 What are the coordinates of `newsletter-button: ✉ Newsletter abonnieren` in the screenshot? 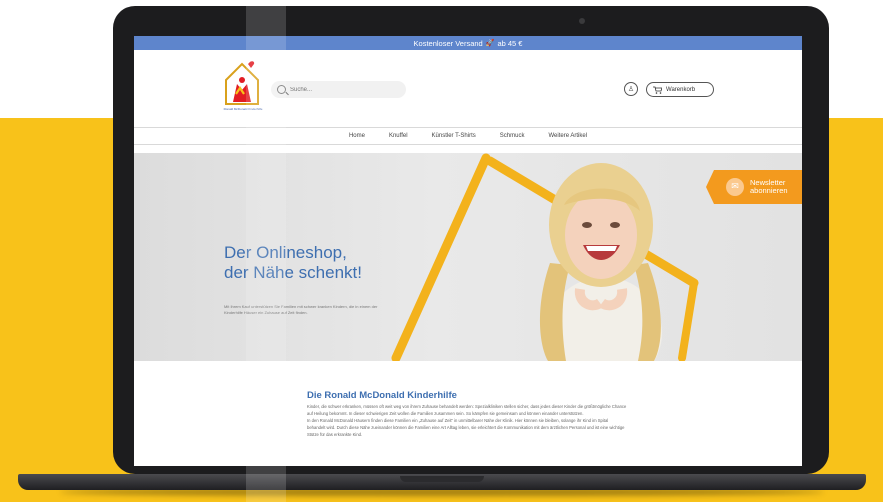 It's located at (754, 187).